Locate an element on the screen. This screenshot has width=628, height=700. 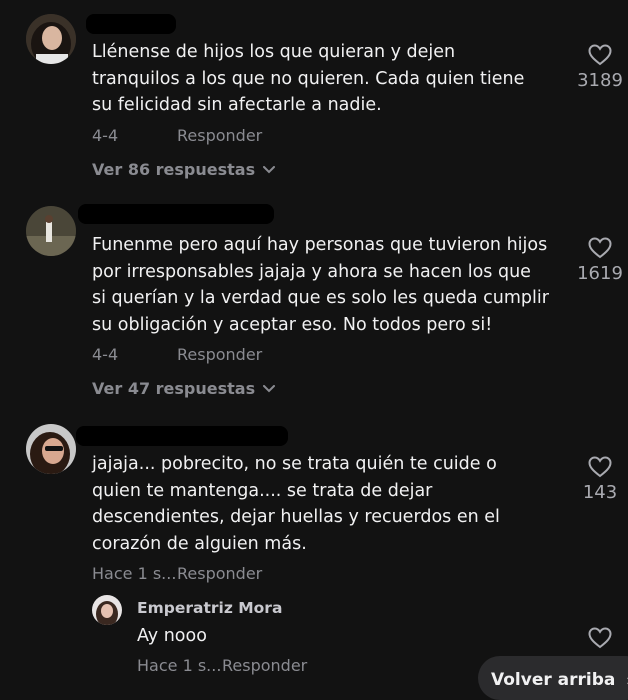
like-button: 143 is located at coordinates (599, 479).